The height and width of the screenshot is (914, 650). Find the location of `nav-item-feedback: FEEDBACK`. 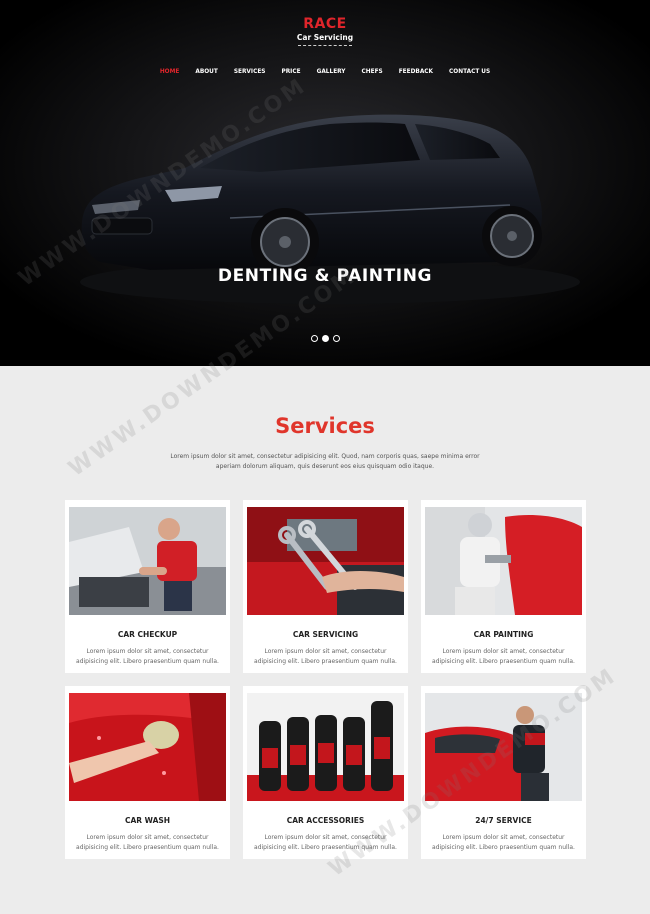

nav-item-feedback: FEEDBACK is located at coordinates (416, 72).